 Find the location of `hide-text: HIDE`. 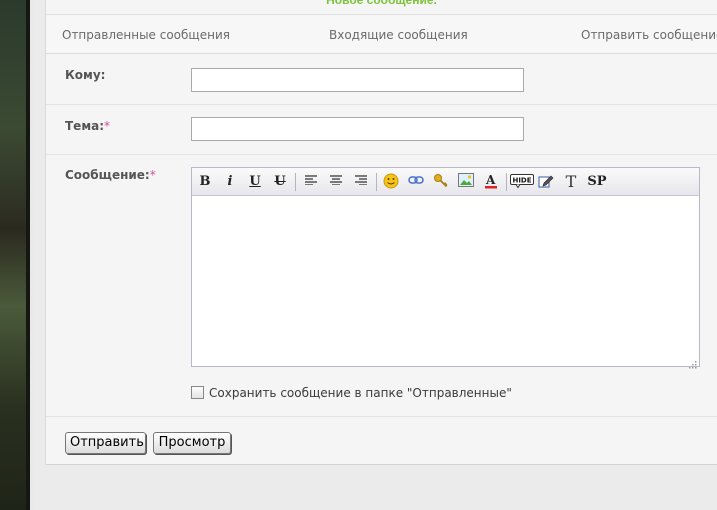

hide-text: HIDE is located at coordinates (521, 181).